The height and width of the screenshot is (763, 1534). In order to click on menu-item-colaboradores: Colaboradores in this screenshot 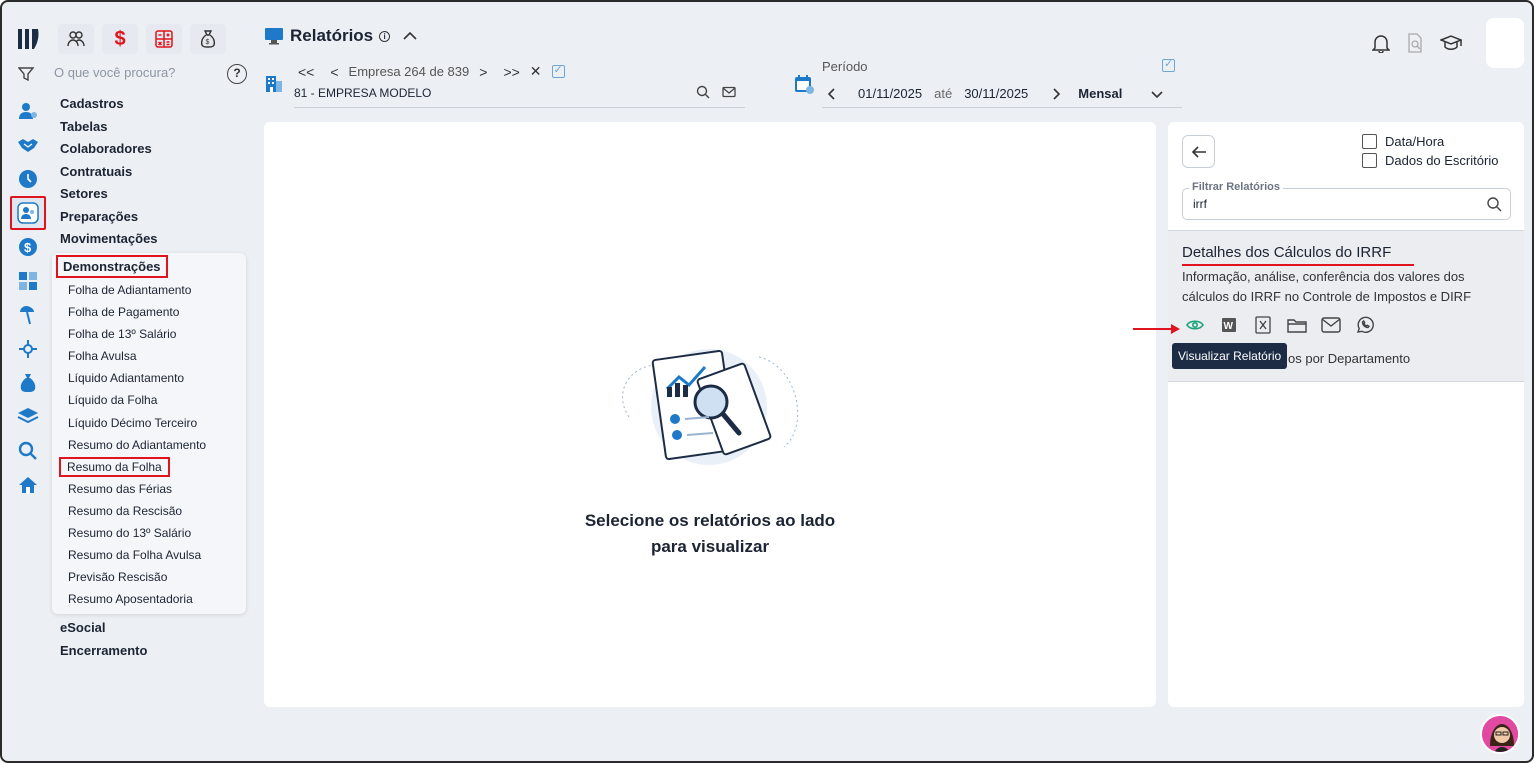, I will do `click(155, 150)`.